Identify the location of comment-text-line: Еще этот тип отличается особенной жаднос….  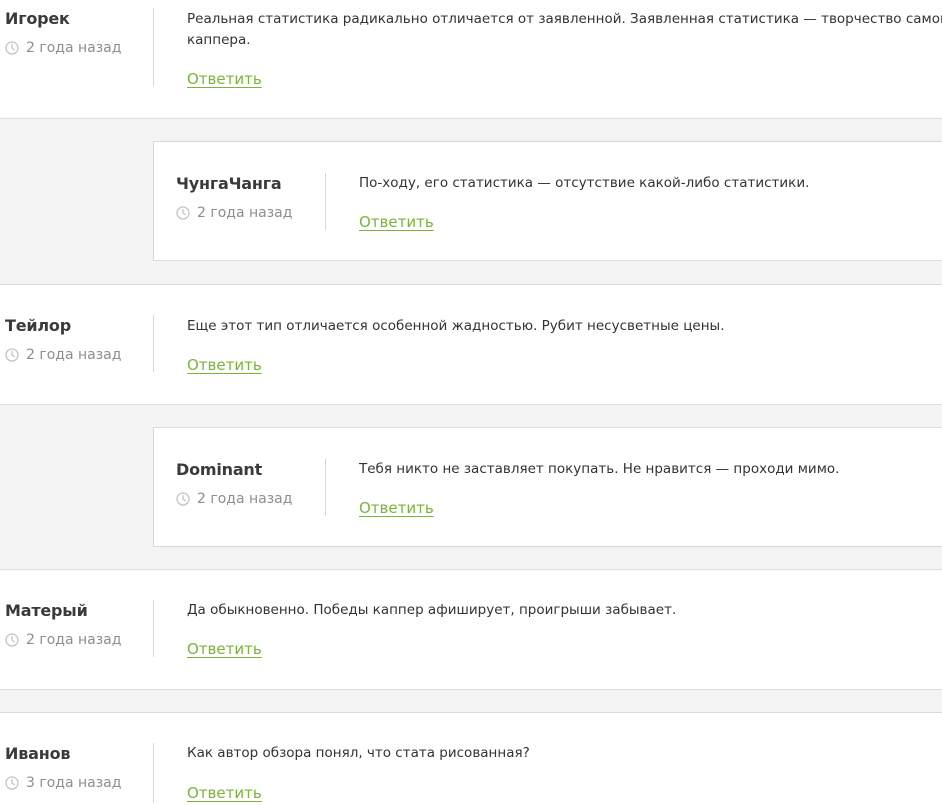
(456, 326).